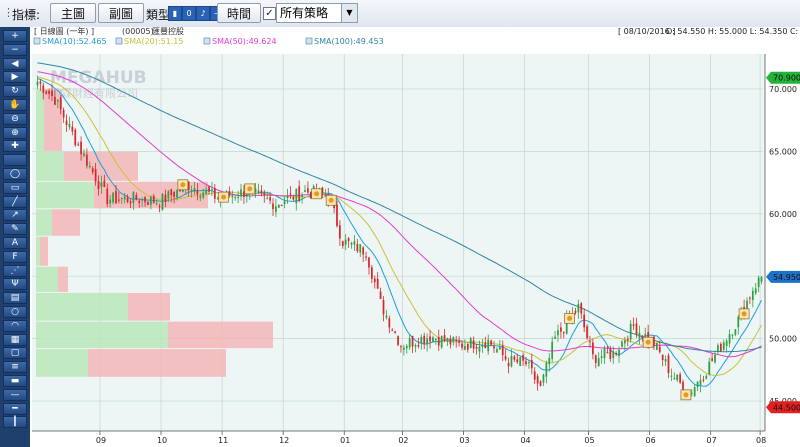 Image resolution: width=800 pixels, height=447 pixels. Describe the element at coordinates (15, 394) in the screenshot. I see `dash-icon: —` at that location.